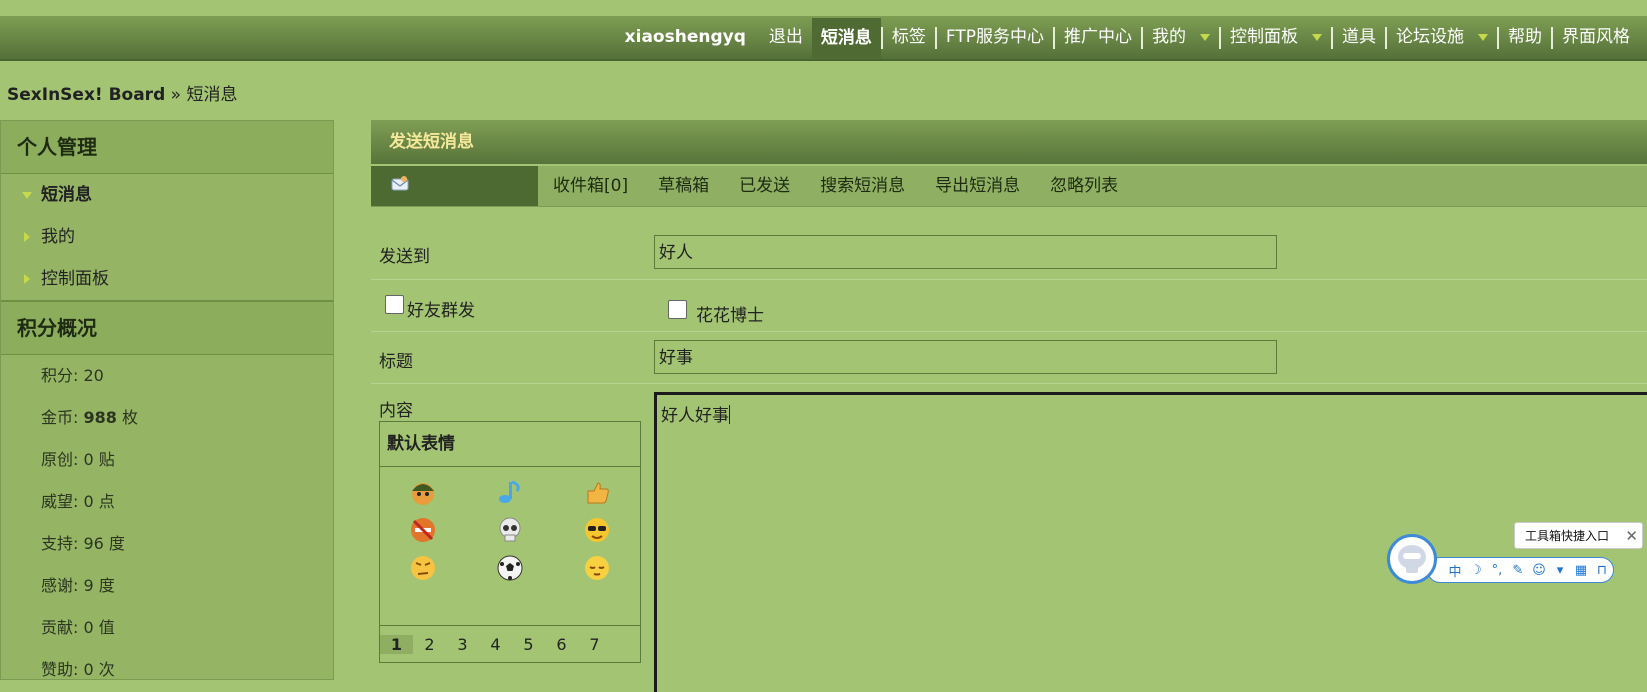  I want to click on smiley-soccer-ball-icon, so click(510, 568).